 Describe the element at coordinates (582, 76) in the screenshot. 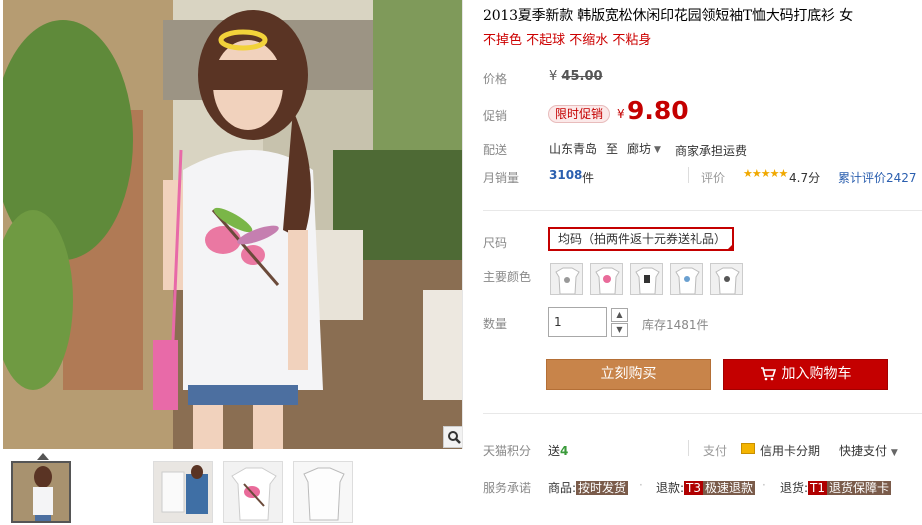

I see `original-price-value: 45.00` at that location.